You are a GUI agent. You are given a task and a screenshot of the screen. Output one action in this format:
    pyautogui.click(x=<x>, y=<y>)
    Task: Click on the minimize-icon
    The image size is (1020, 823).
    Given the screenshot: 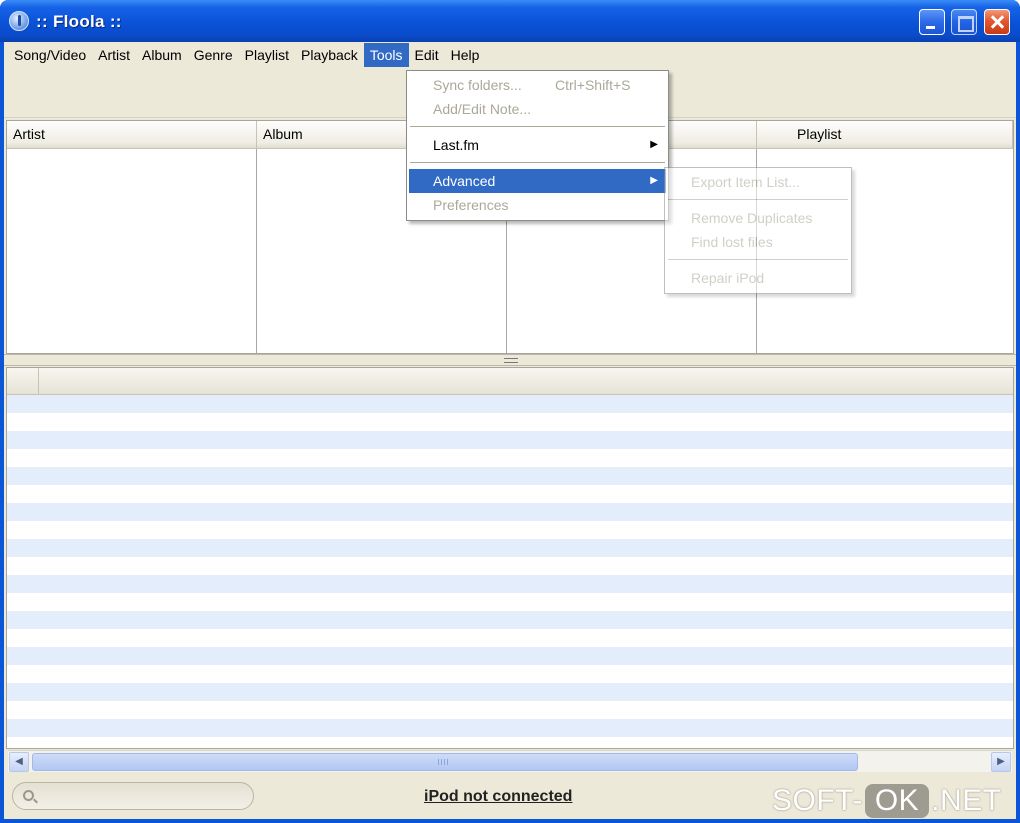 What is the action you would take?
    pyautogui.click(x=932, y=22)
    